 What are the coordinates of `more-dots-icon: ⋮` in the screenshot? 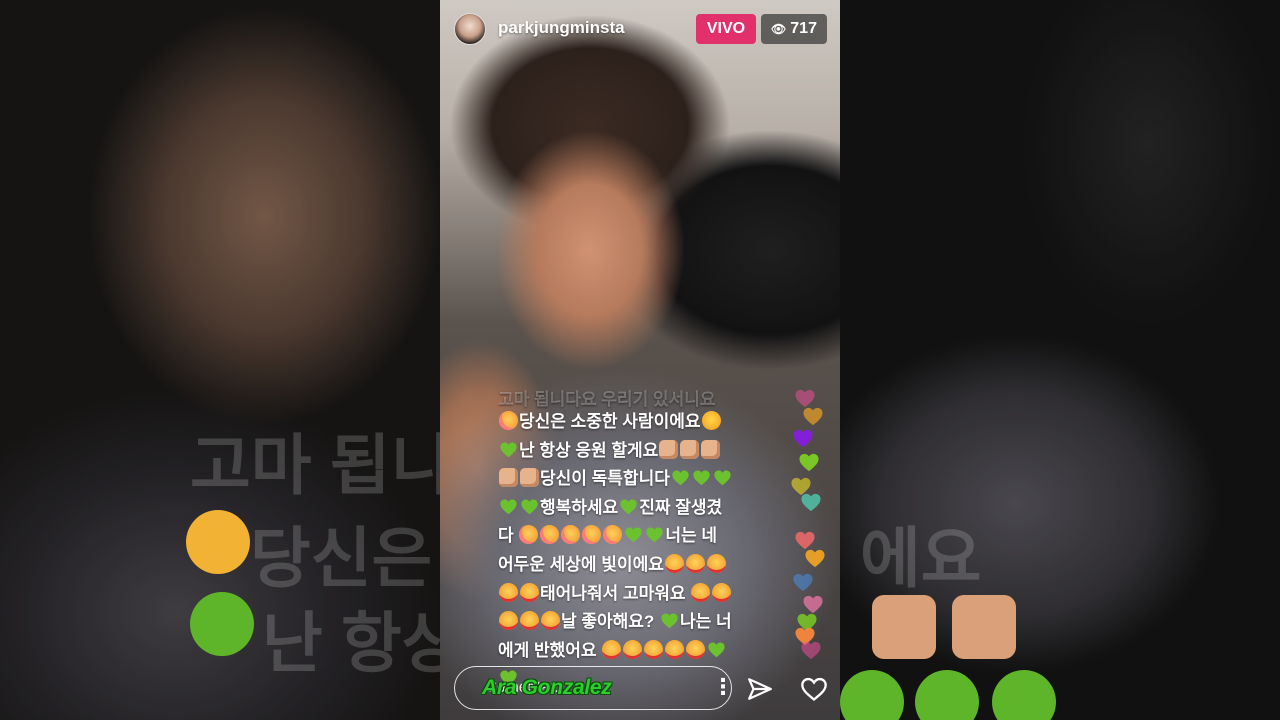 It's located at (723, 687).